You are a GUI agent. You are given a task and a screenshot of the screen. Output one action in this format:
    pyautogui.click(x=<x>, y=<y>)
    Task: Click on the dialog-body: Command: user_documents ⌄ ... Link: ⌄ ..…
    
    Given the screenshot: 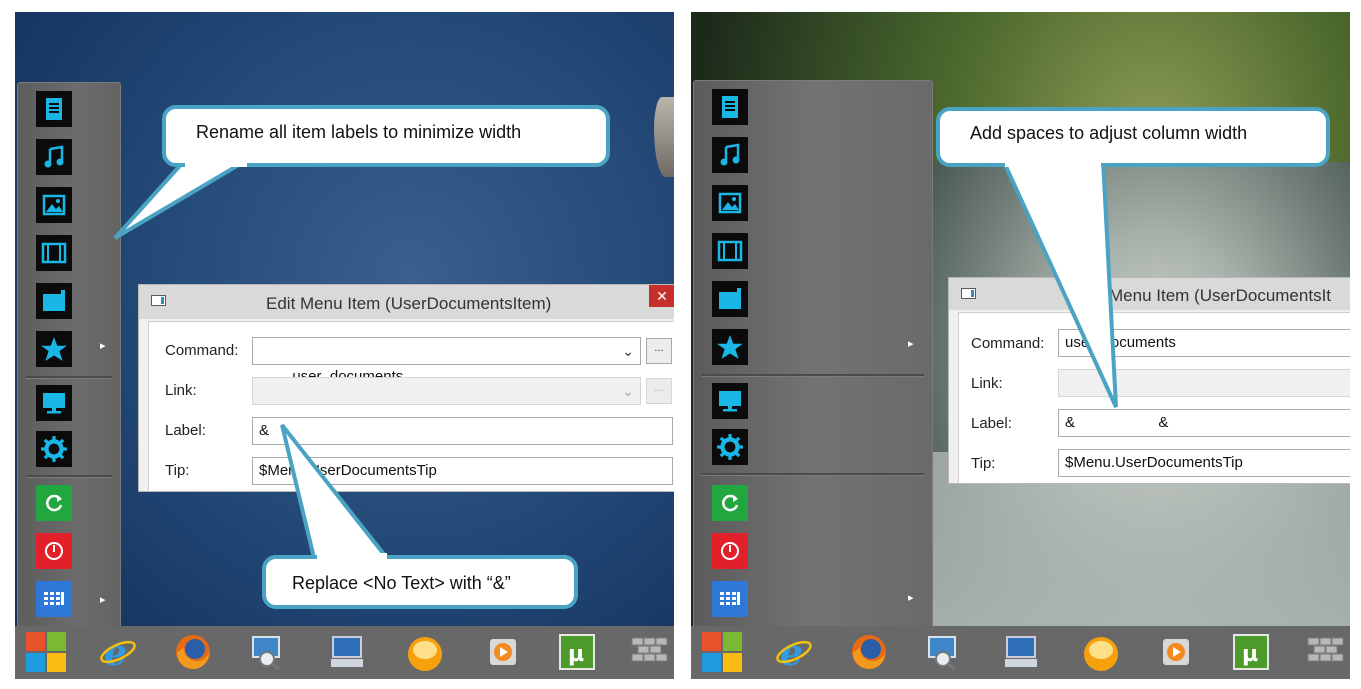 What is the action you would take?
    pyautogui.click(x=411, y=406)
    